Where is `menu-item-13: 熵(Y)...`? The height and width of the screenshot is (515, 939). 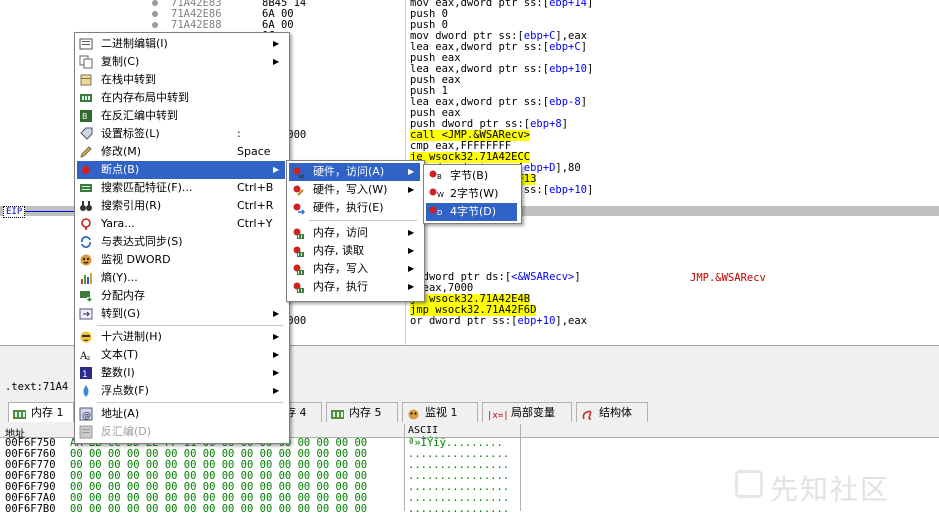 menu-item-13: 熵(Y)... is located at coordinates (181, 278).